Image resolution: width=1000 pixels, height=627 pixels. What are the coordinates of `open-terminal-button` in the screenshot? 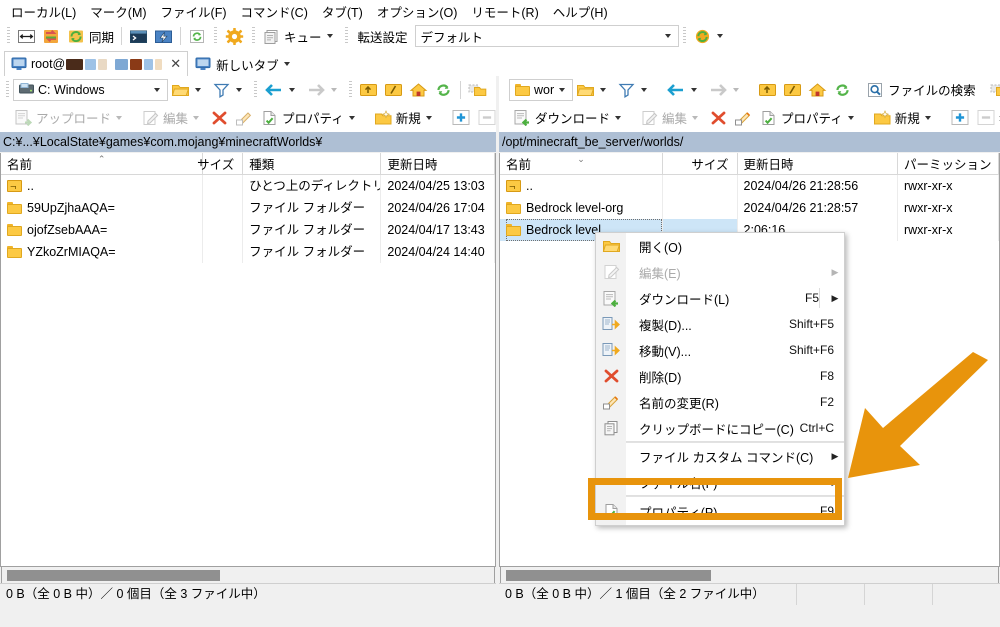 It's located at (138, 36).